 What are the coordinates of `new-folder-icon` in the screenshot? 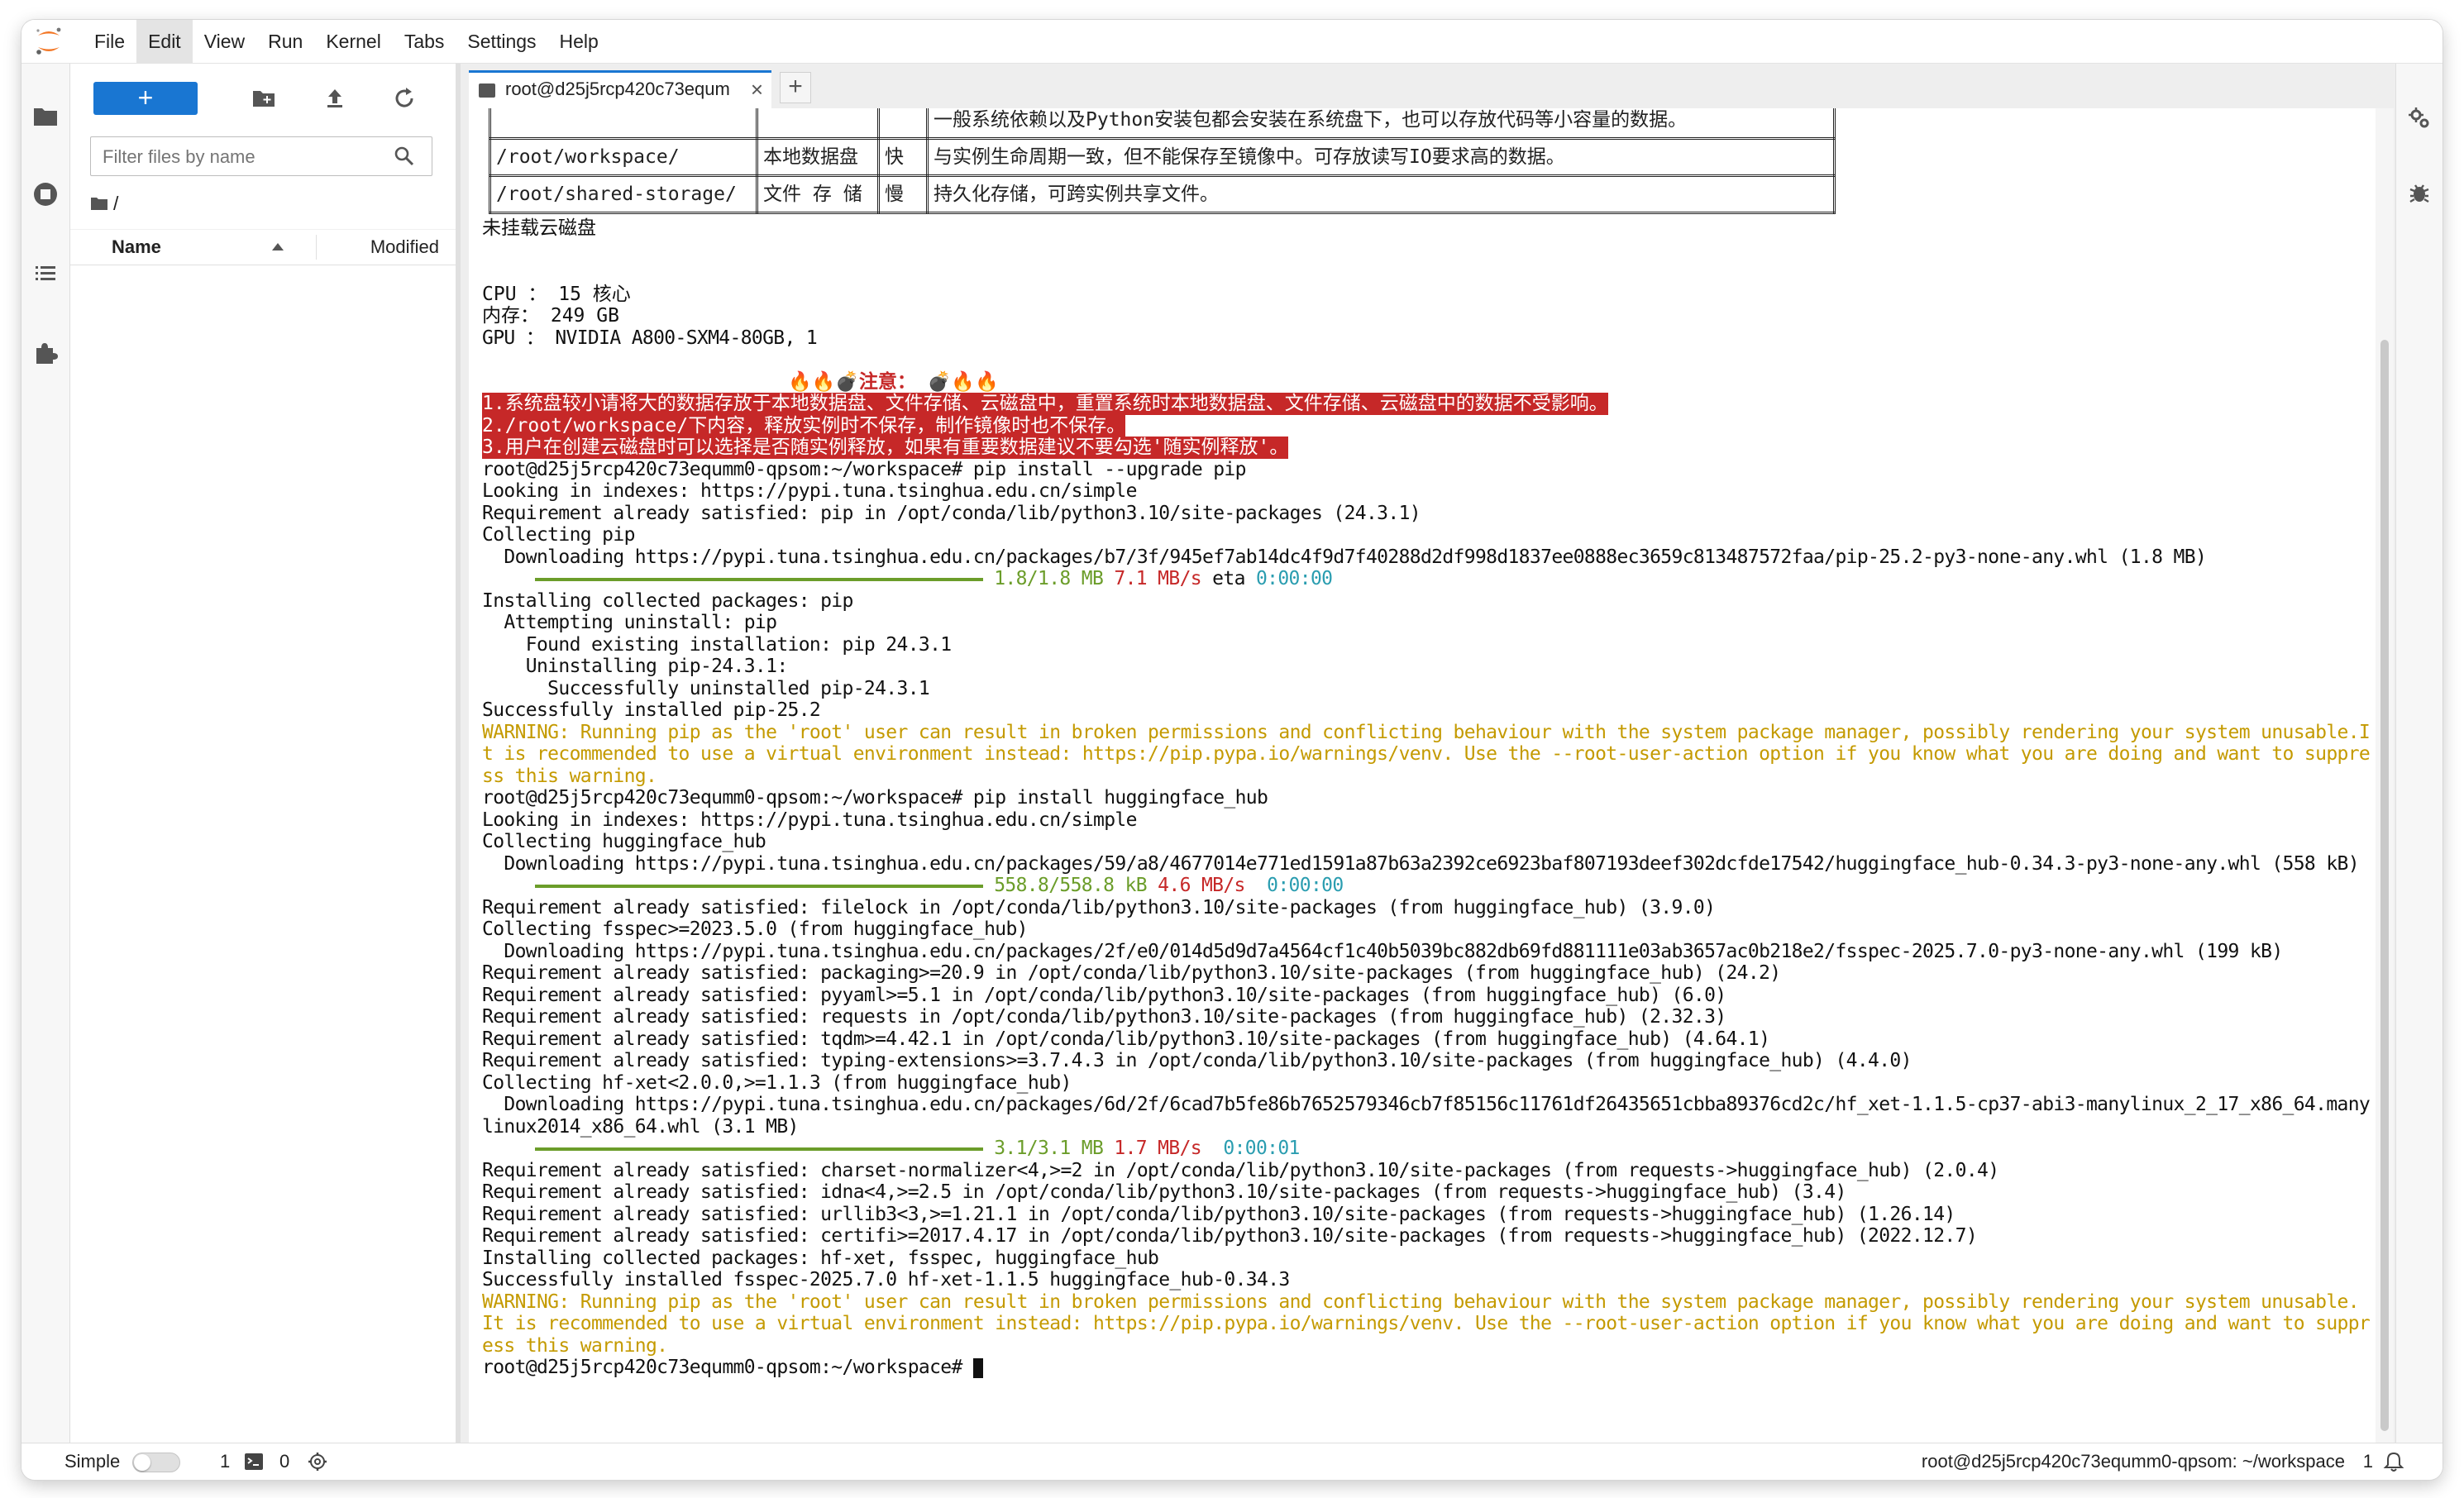 It's located at (264, 98).